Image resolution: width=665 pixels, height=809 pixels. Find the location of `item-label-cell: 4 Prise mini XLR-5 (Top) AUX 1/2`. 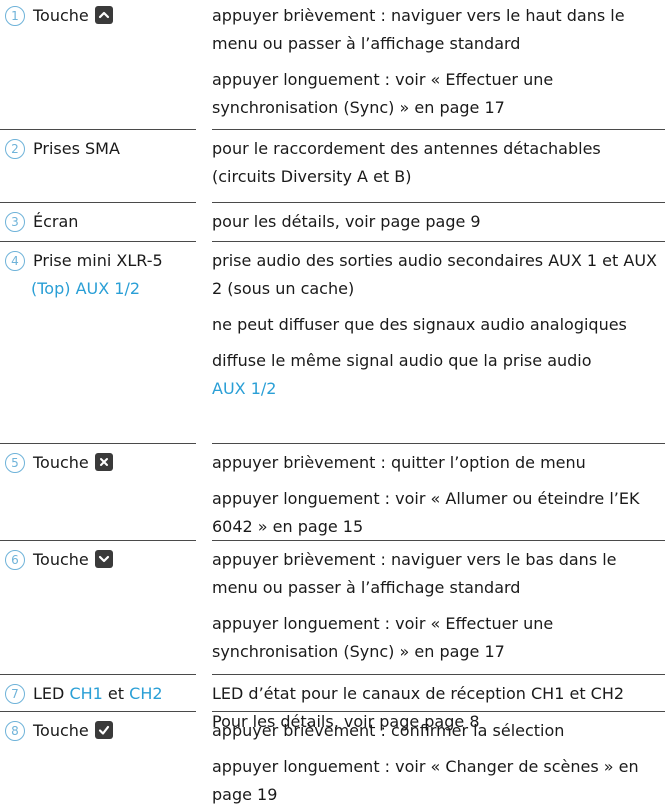

item-label-cell: 4 Prise mini XLR-5 (Top) AUX 1/2 is located at coordinates (102, 275).